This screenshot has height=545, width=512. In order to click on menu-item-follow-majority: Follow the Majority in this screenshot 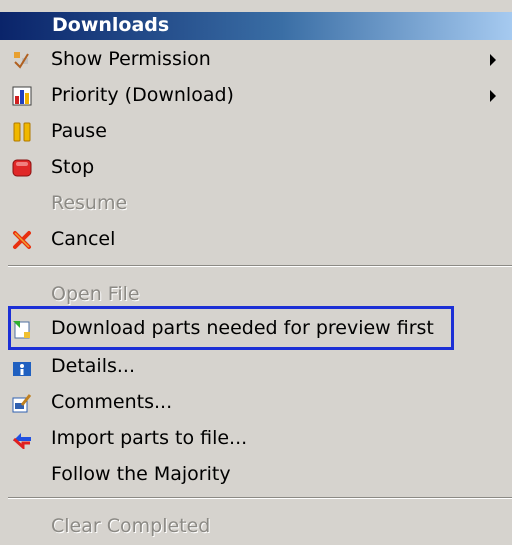, I will do `click(256, 475)`.